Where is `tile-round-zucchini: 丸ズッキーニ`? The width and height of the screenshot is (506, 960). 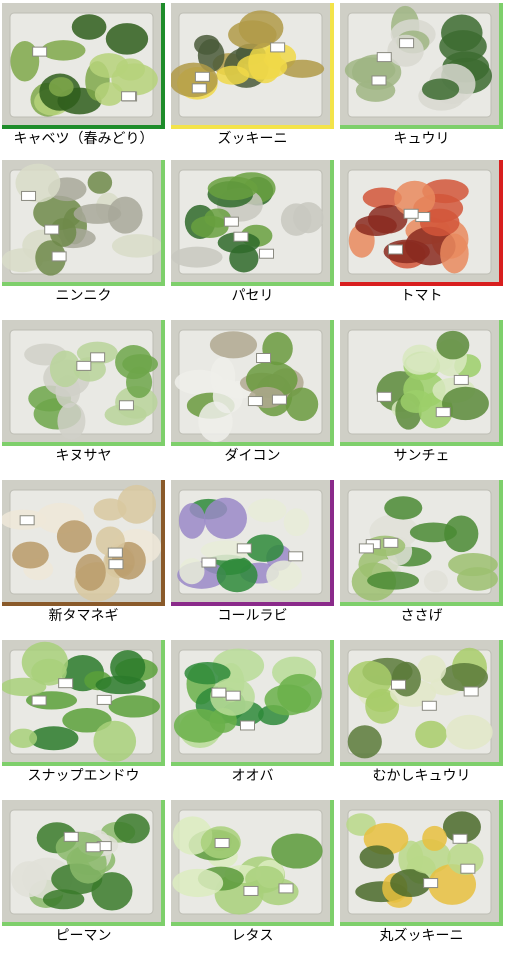 tile-round-zucchini: 丸ズッキーニ is located at coordinates (421, 880).